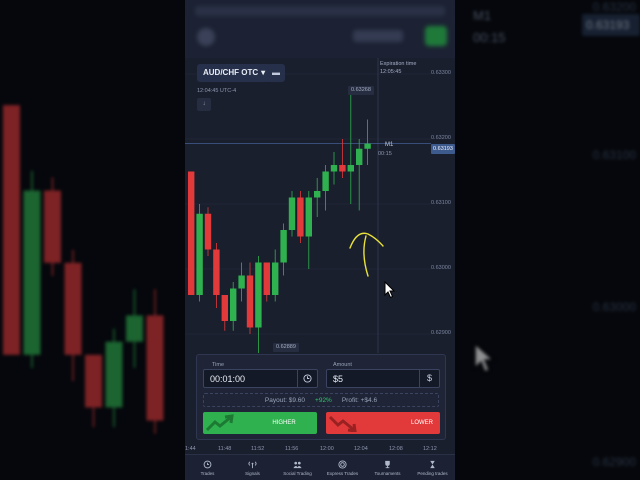 Image resolution: width=640 pixels, height=480 pixels. Describe the element at coordinates (385, 154) in the screenshot. I see `candle-timer: 00:15` at that location.